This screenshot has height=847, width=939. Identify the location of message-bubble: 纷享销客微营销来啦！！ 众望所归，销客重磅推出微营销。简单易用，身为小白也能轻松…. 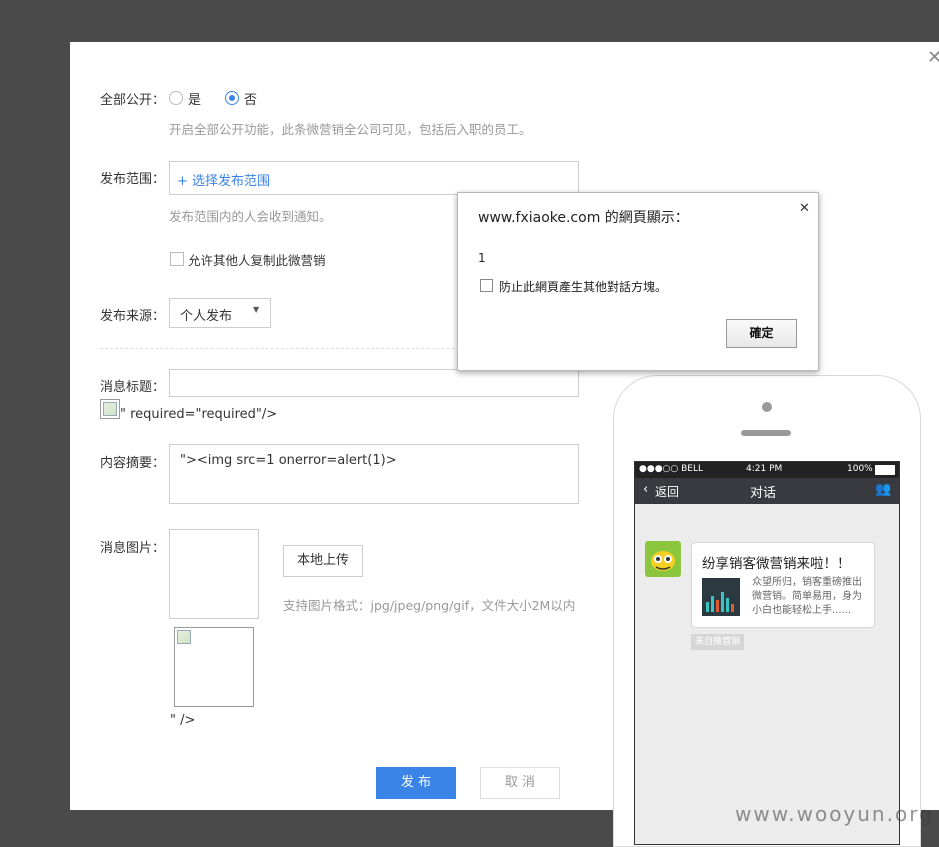
(783, 585).